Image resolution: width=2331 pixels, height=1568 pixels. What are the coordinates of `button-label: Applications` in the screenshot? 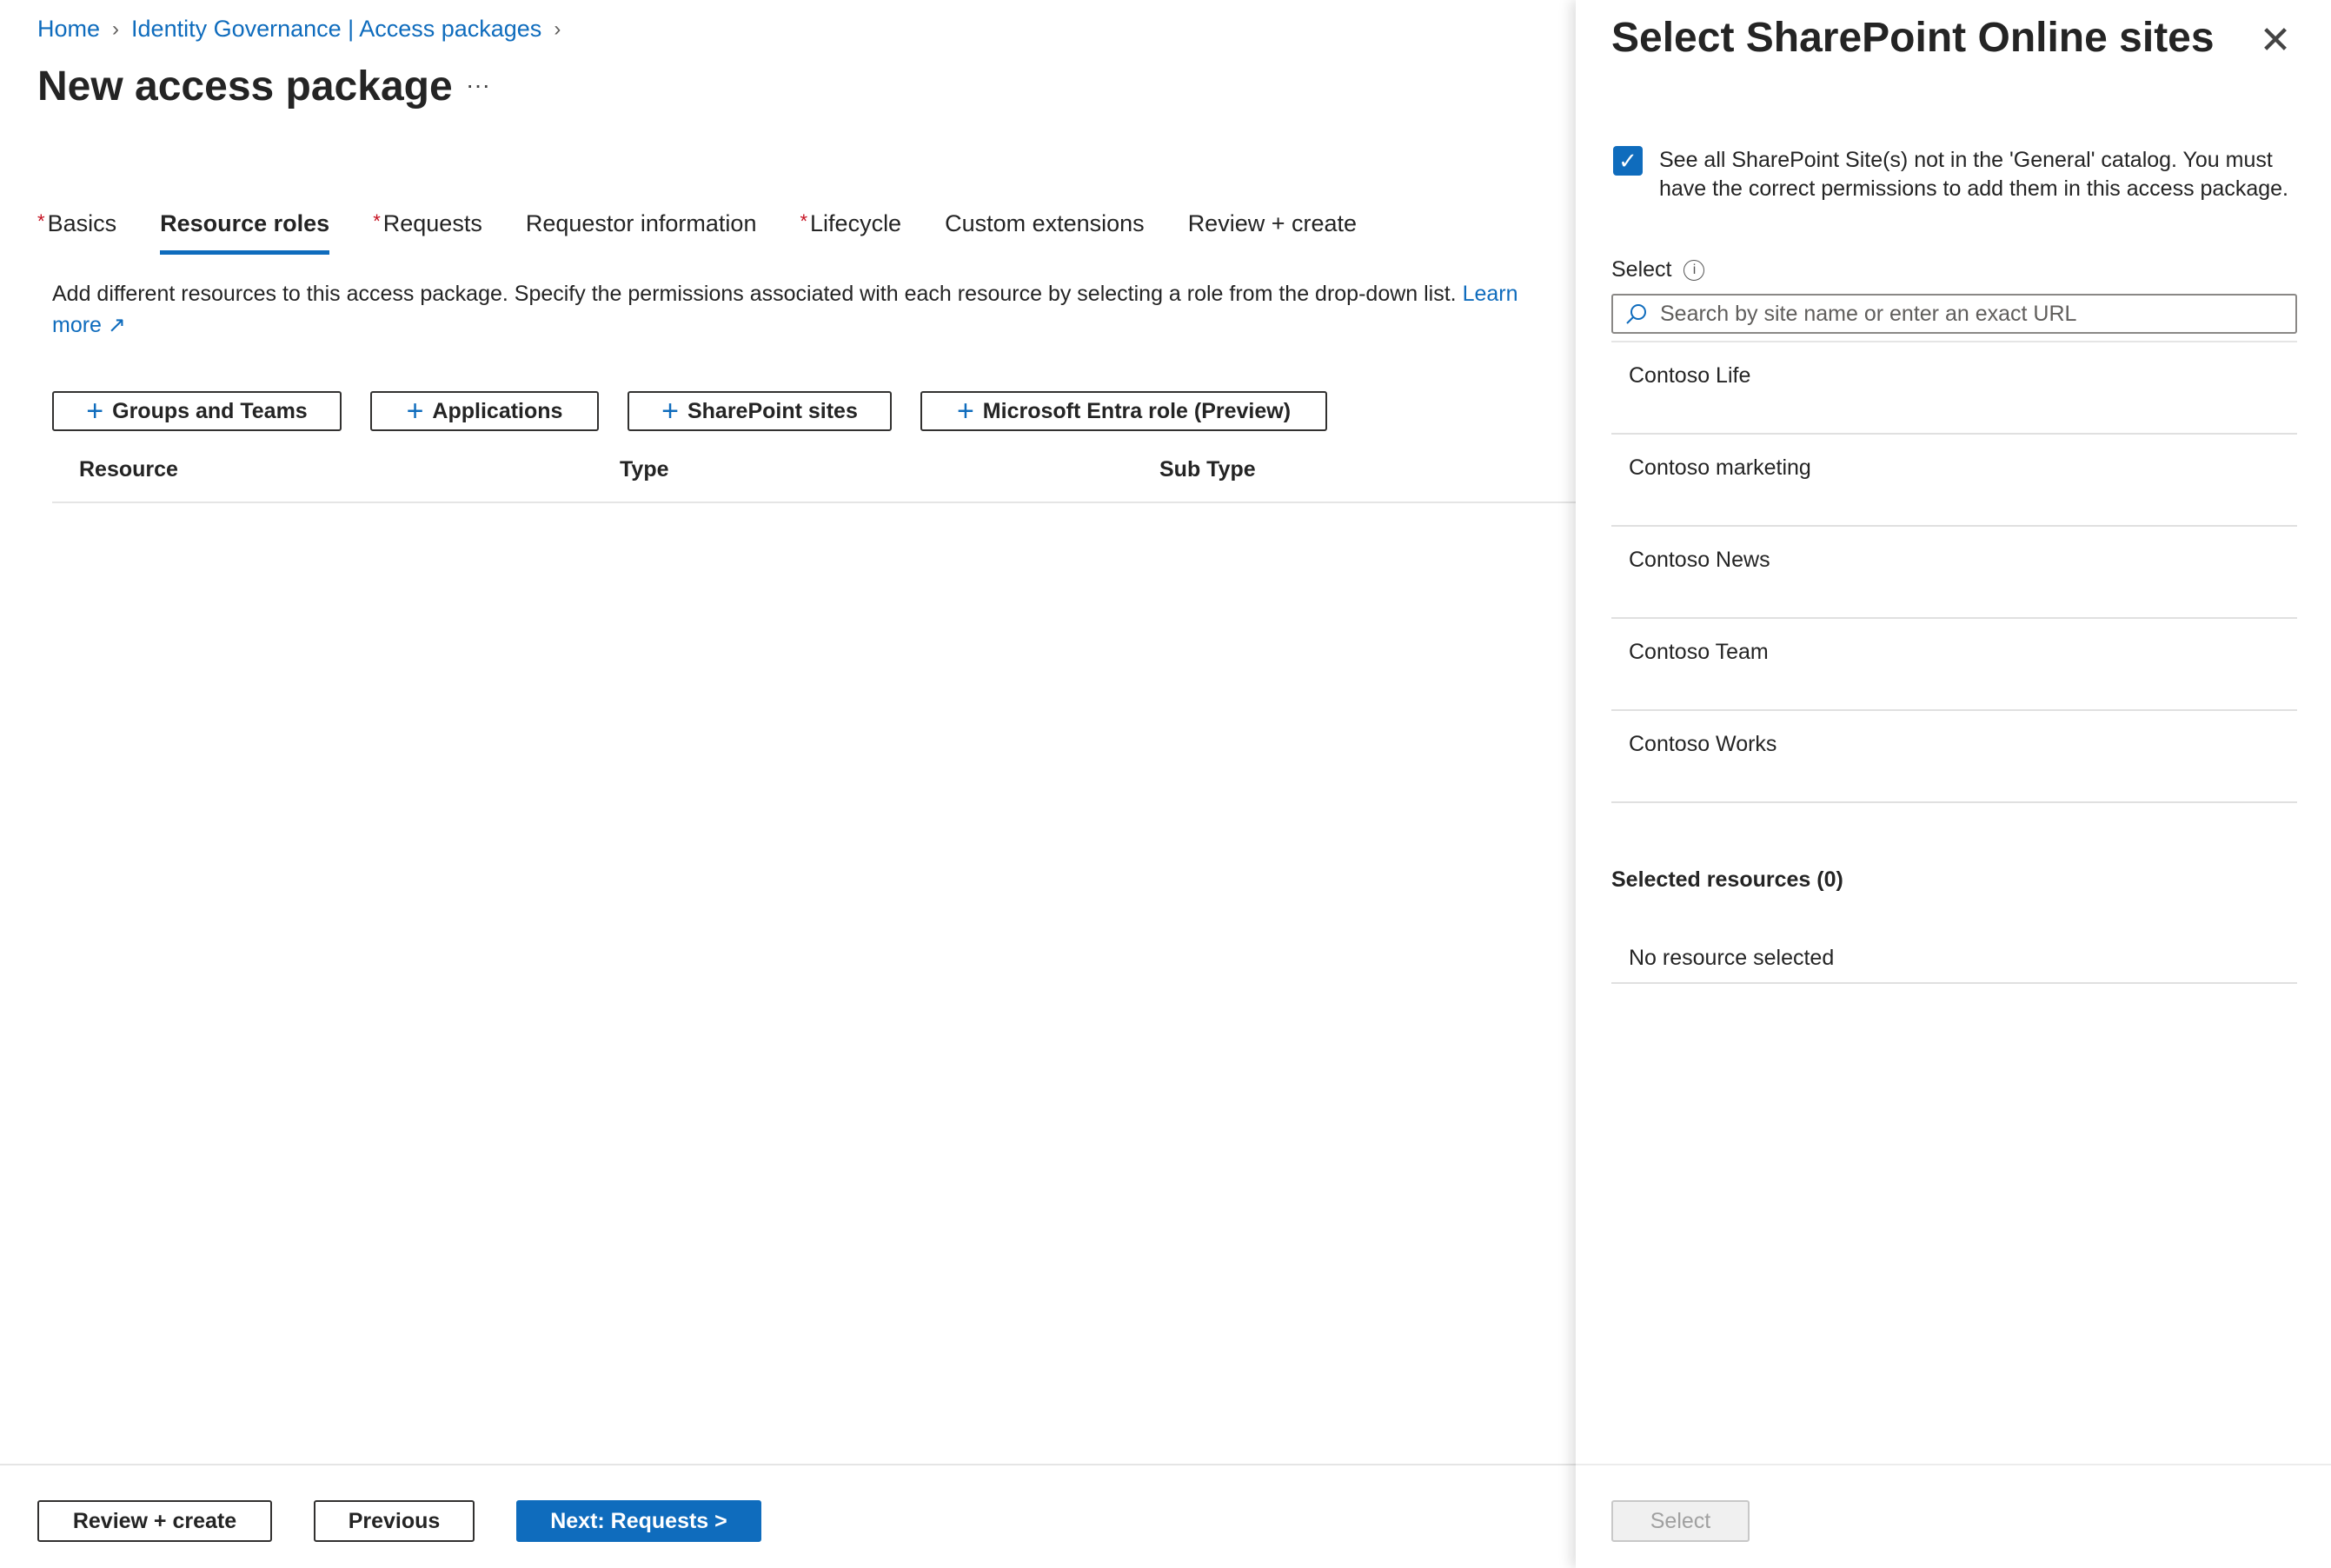 It's located at (497, 410).